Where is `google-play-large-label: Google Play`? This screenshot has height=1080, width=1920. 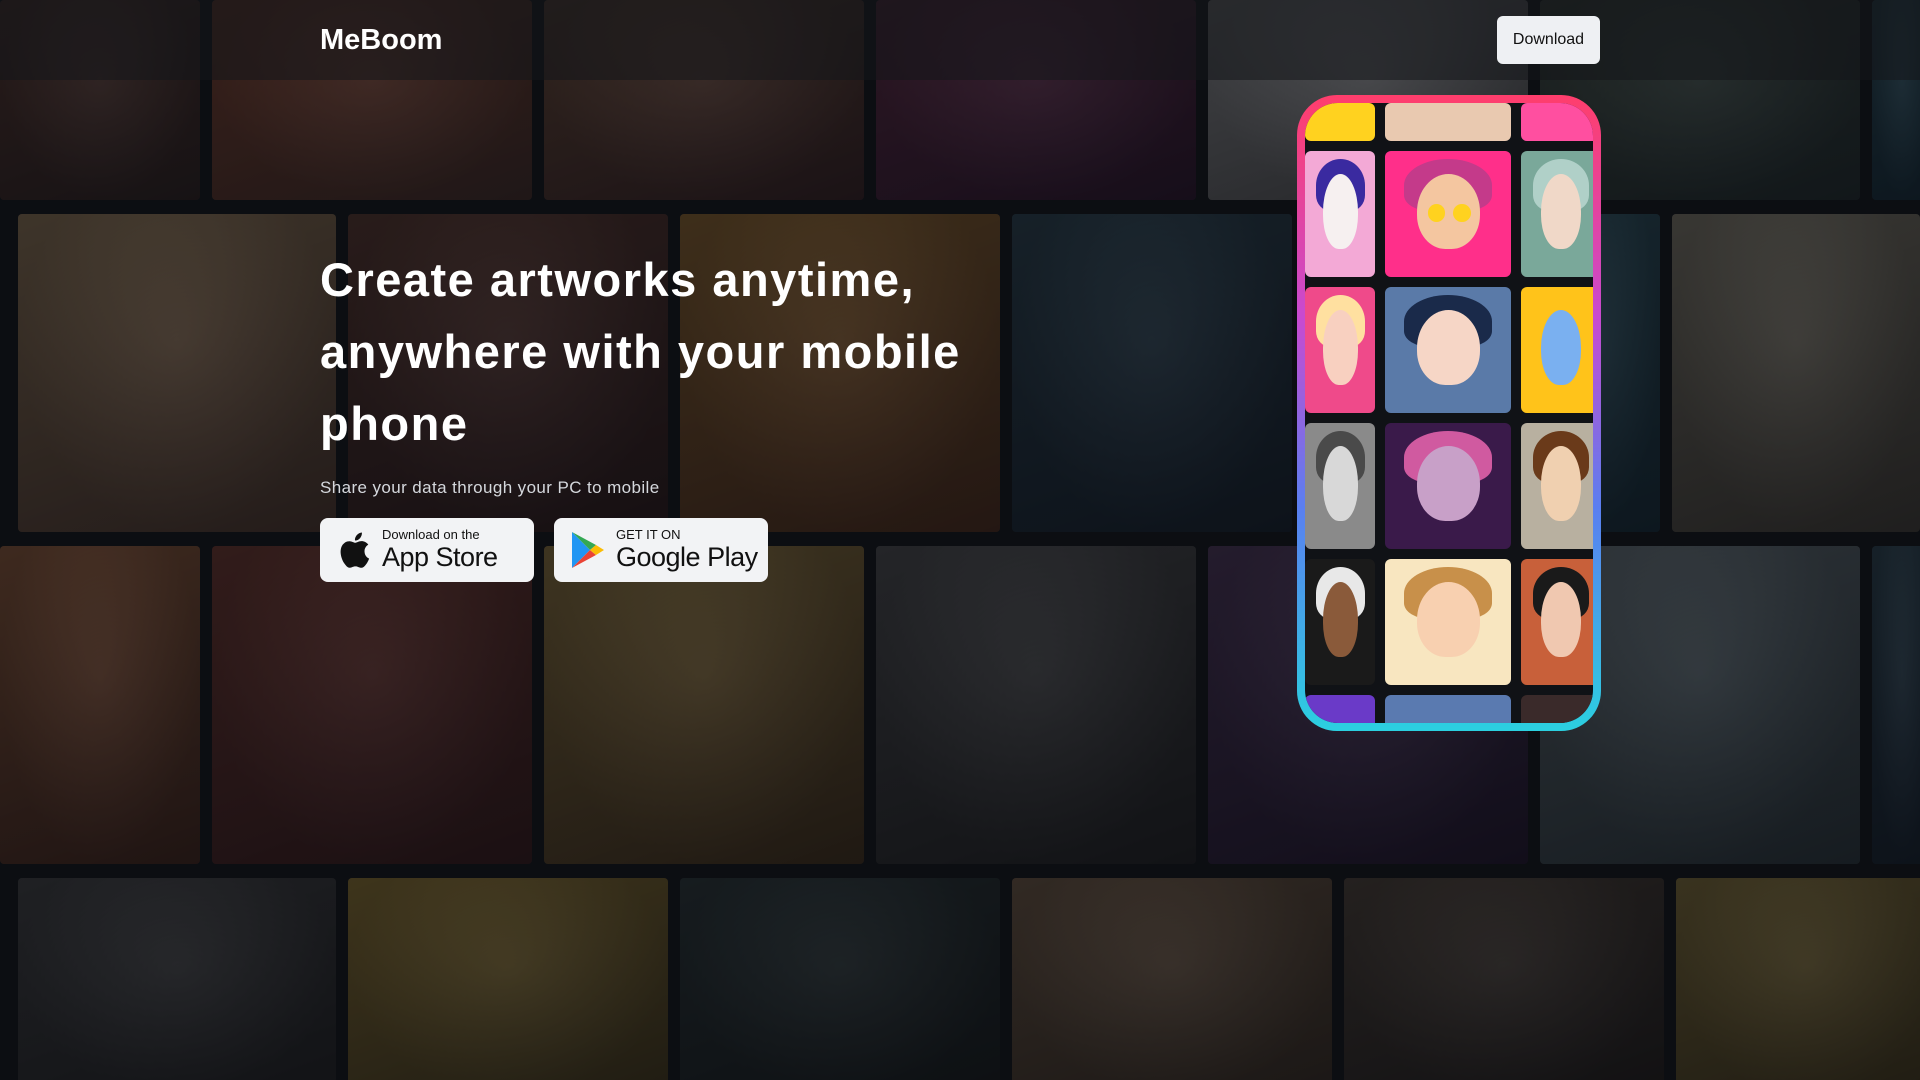 google-play-large-label: Google Play is located at coordinates (687, 557).